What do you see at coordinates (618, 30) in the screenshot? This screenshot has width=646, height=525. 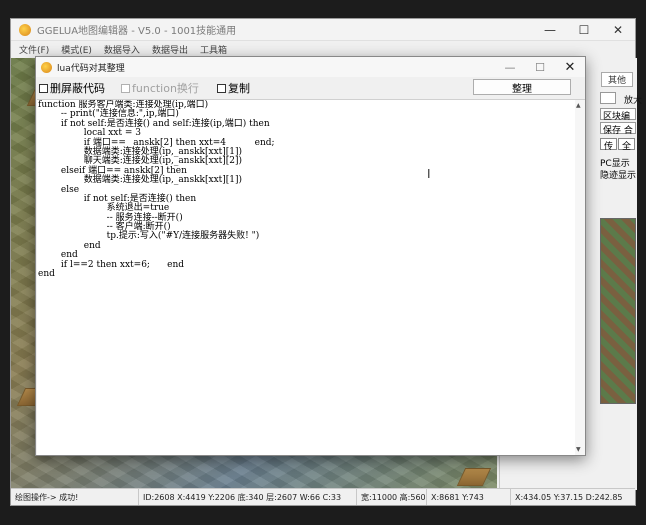 I see `close-button: ✕` at bounding box center [618, 30].